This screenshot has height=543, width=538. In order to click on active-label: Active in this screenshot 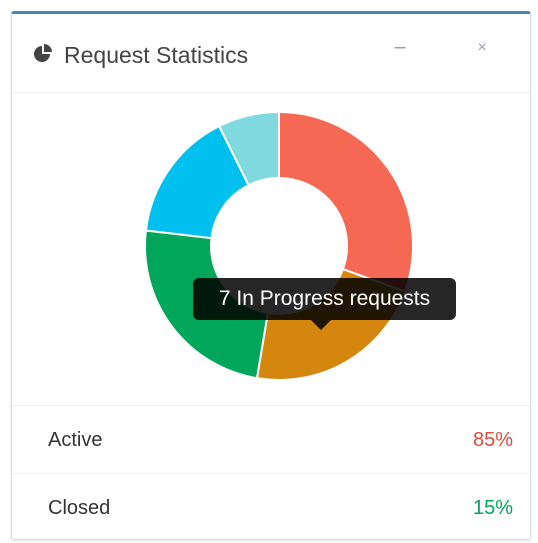, I will do `click(75, 440)`.